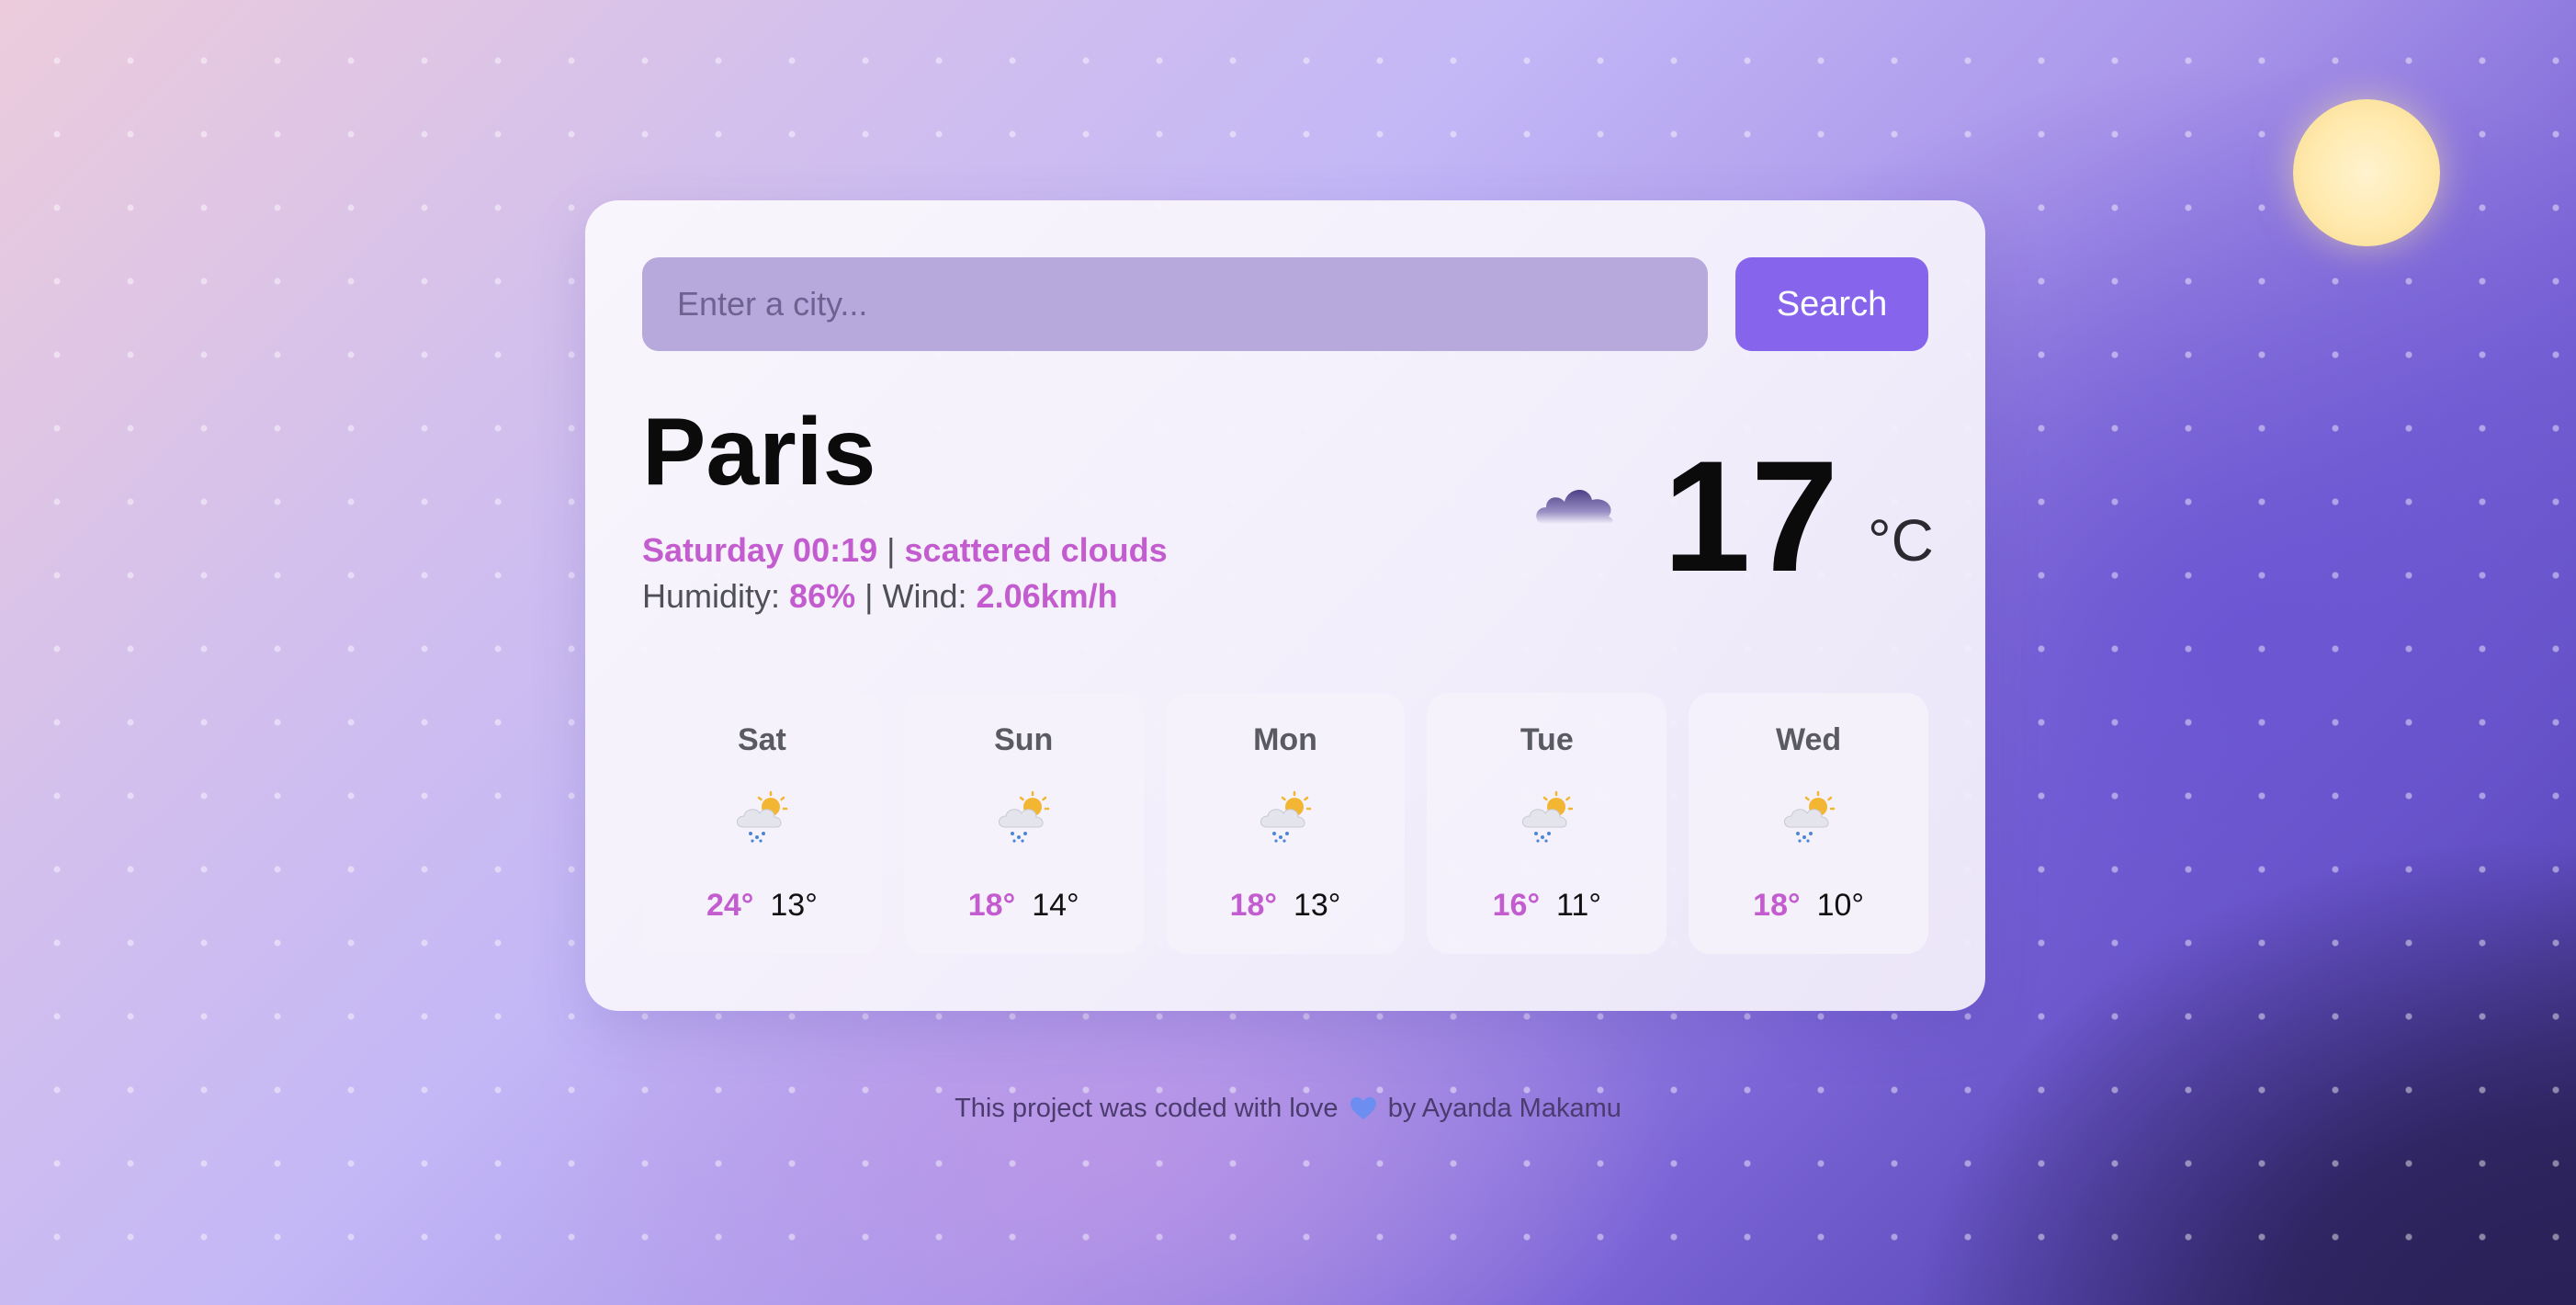 This screenshot has width=2576, height=1305. What do you see at coordinates (1516, 905) in the screenshot?
I see `forecast-max-temp: 16°` at bounding box center [1516, 905].